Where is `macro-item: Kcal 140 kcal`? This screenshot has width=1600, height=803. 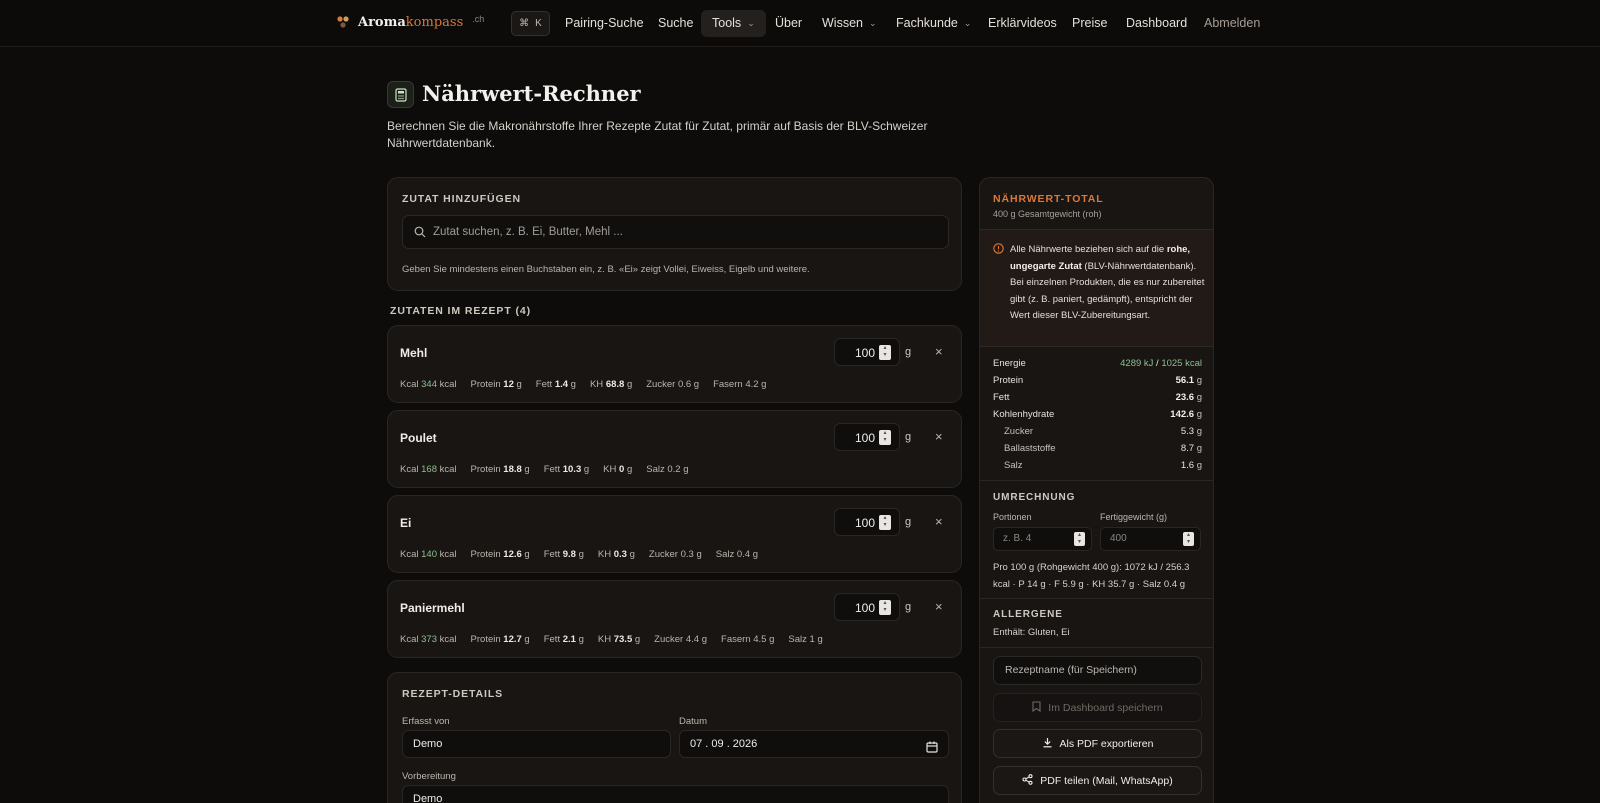
macro-item: Kcal 140 kcal is located at coordinates (428, 554).